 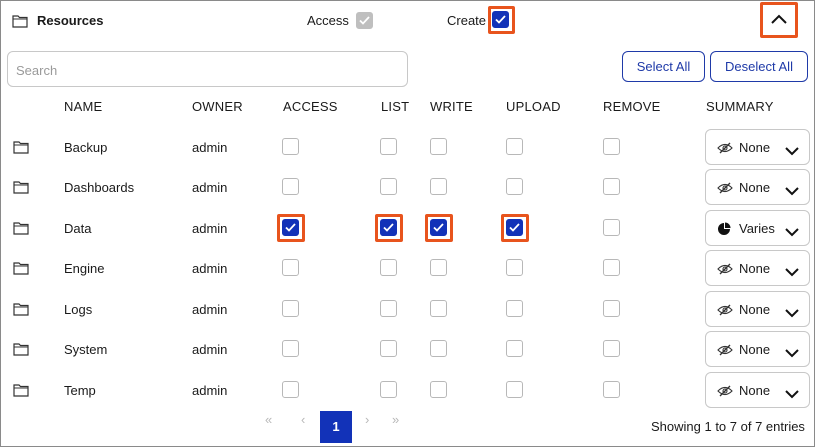 What do you see at coordinates (336, 427) in the screenshot?
I see `page-1-button: 1` at bounding box center [336, 427].